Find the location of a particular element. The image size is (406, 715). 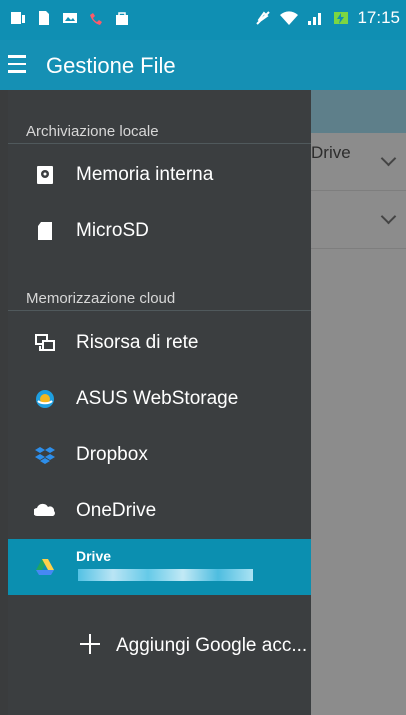

photo-icon is located at coordinates (70, 18).